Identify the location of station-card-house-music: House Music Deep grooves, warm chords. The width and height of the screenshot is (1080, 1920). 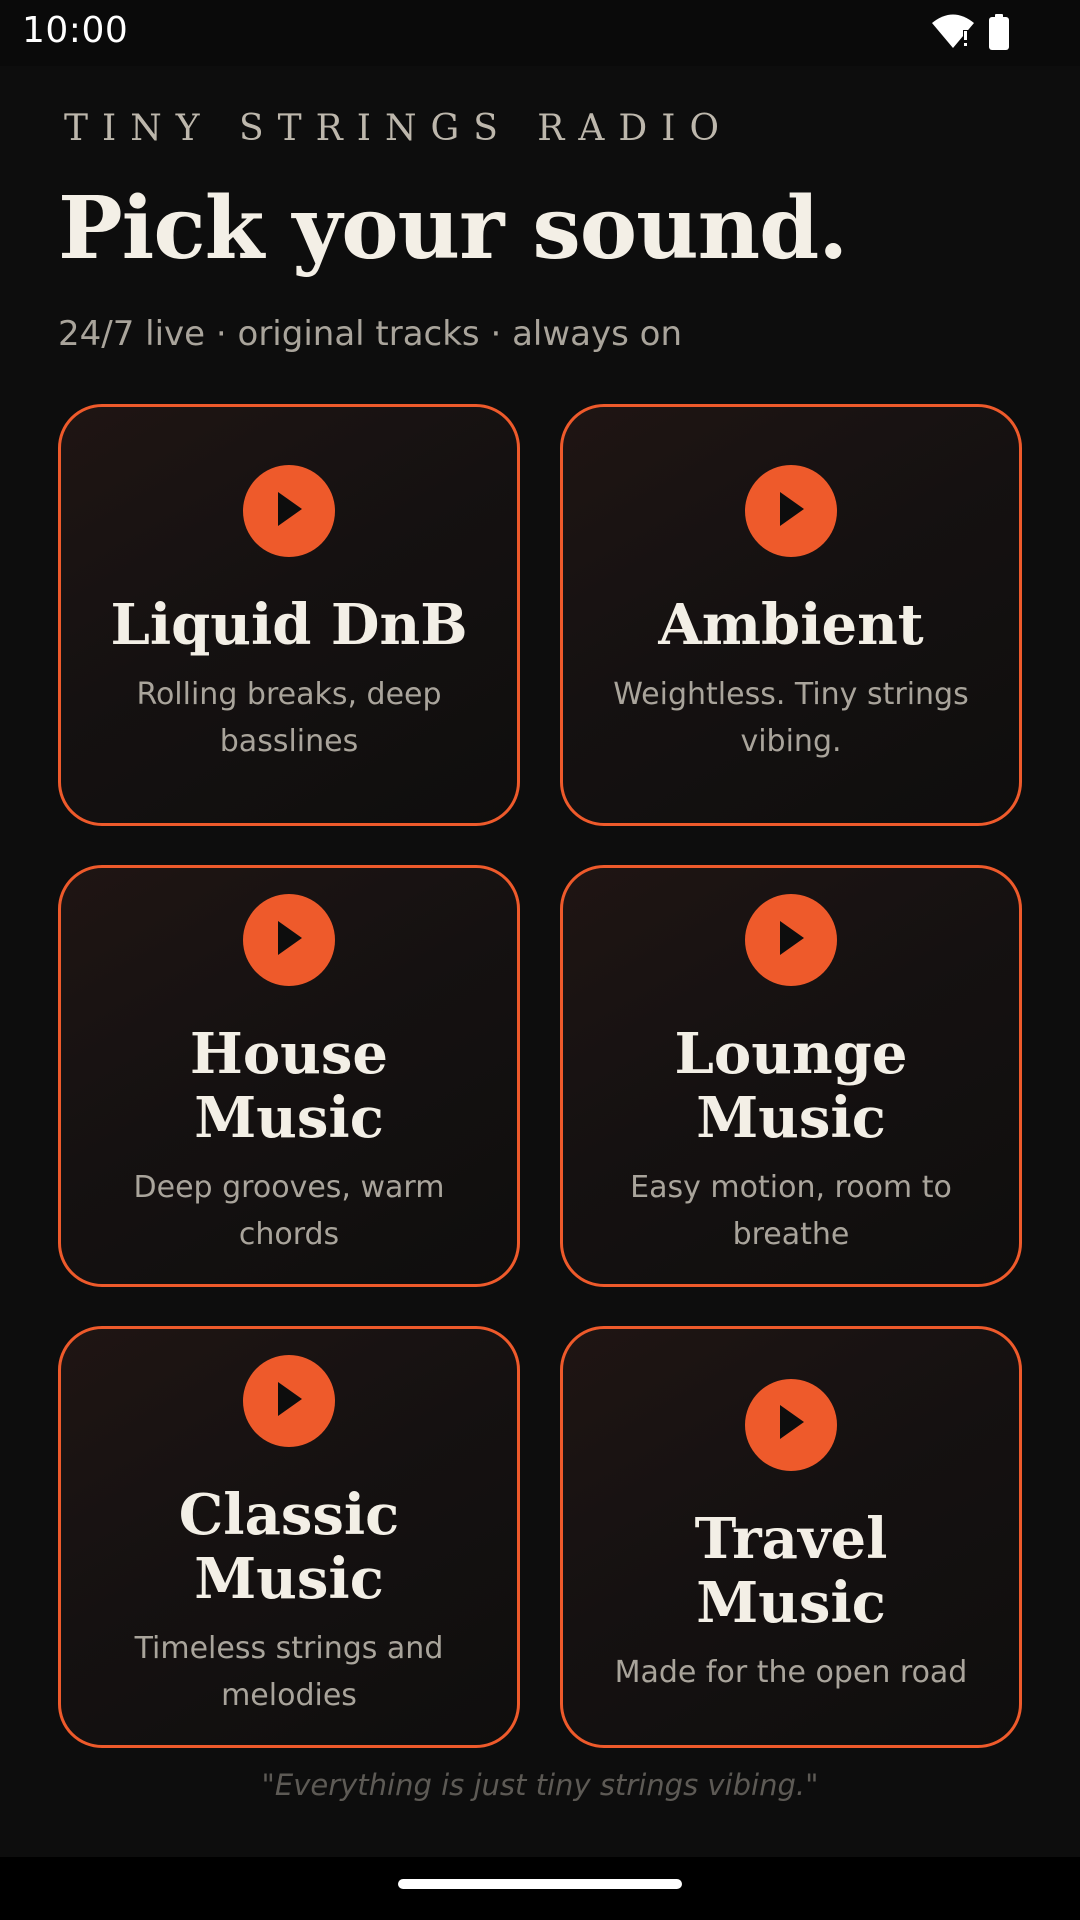
(289, 1076).